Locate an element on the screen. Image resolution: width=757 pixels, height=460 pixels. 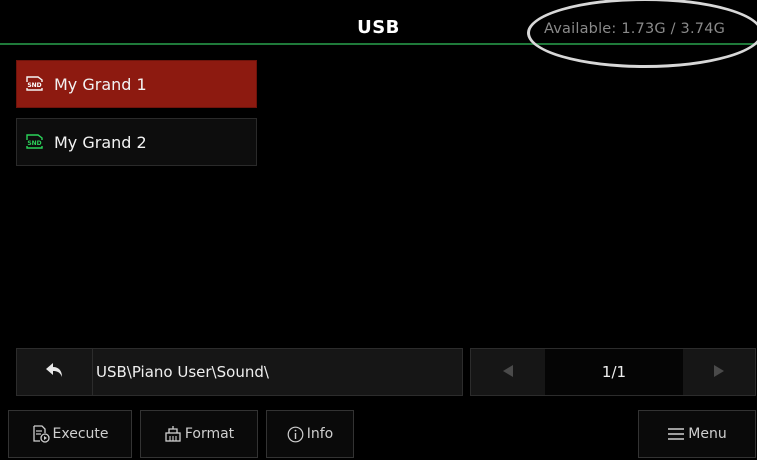
triangle-right-icon is located at coordinates (719, 372).